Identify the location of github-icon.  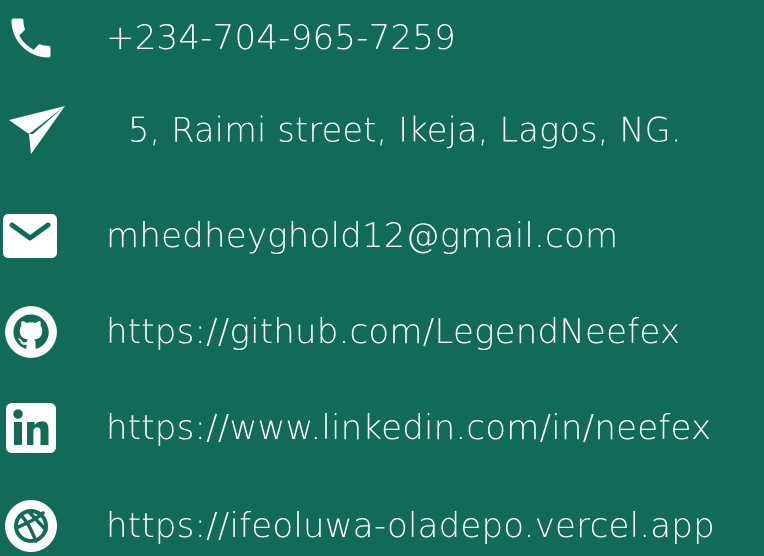
(31, 332).